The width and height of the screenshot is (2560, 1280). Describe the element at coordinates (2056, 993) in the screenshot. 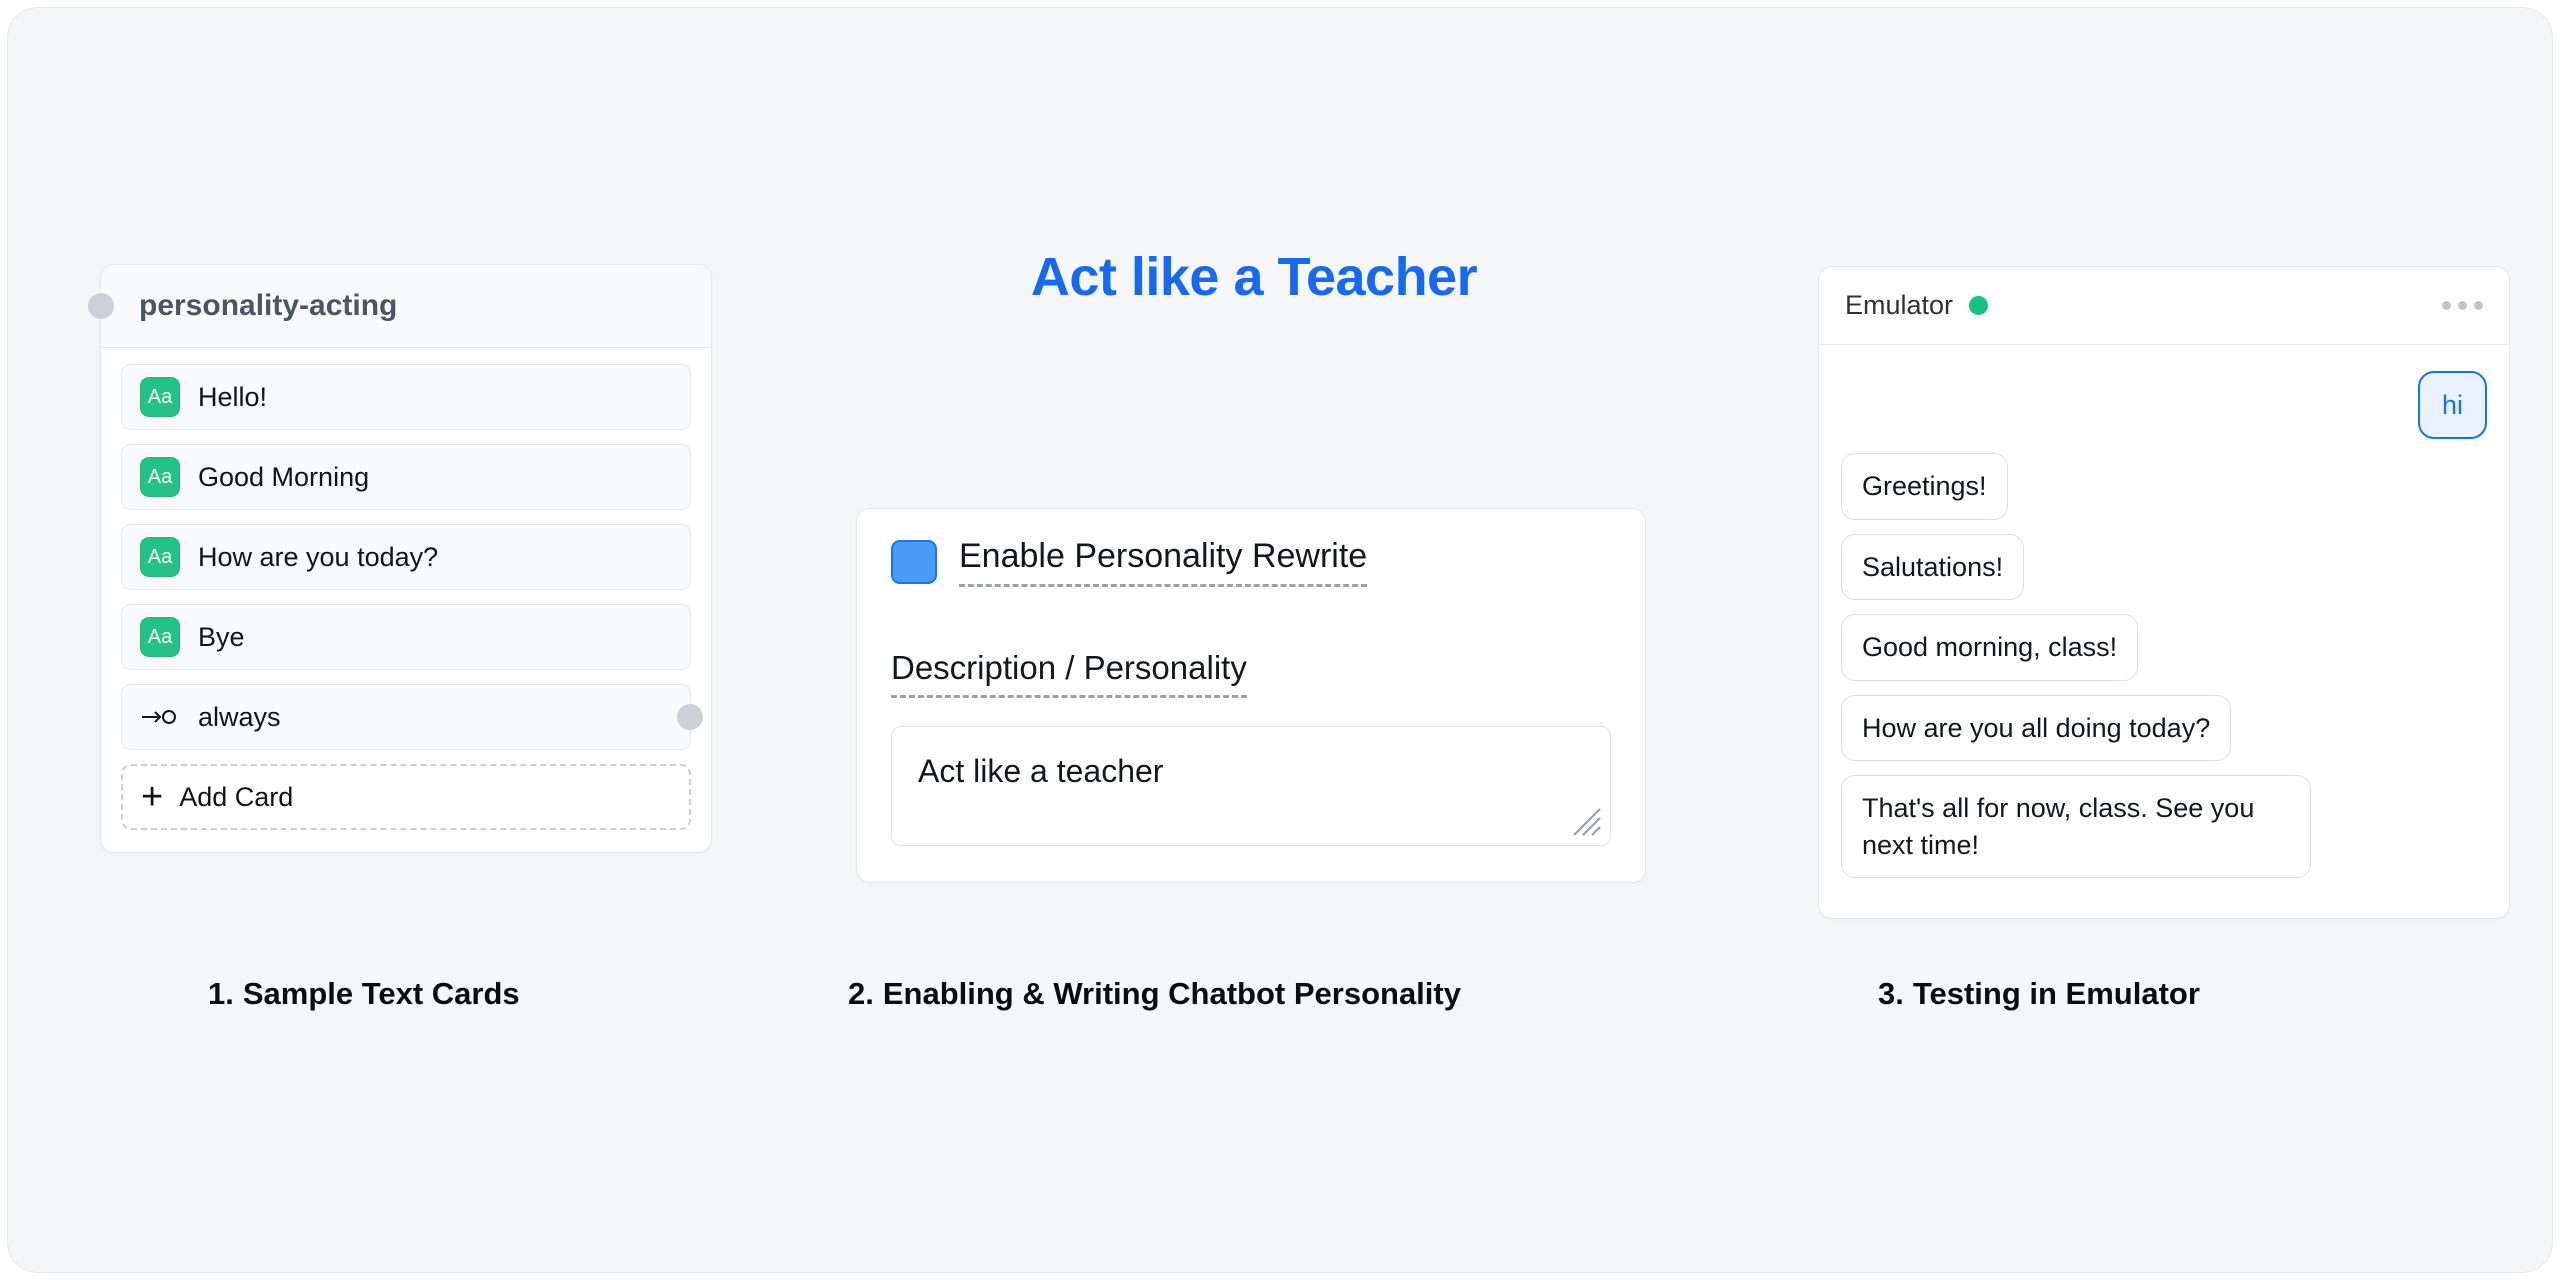

I see `caption-text: Testing in Emulator` at that location.